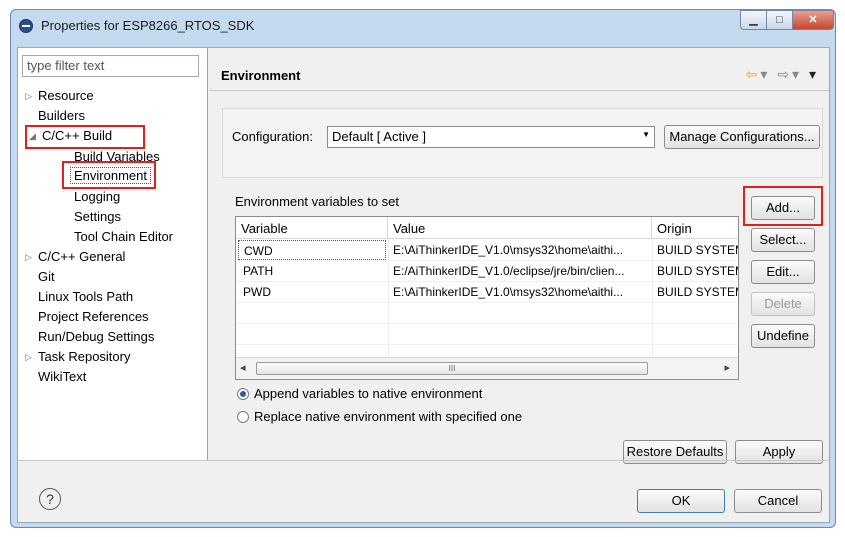  Describe the element at coordinates (813, 20) in the screenshot. I see `close-button: ✕` at that location.